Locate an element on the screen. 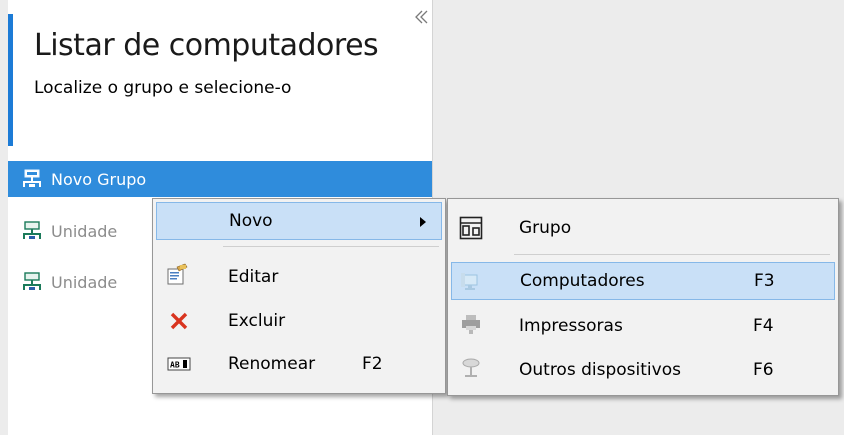  menu-item-novo: Novo is located at coordinates (299, 221).